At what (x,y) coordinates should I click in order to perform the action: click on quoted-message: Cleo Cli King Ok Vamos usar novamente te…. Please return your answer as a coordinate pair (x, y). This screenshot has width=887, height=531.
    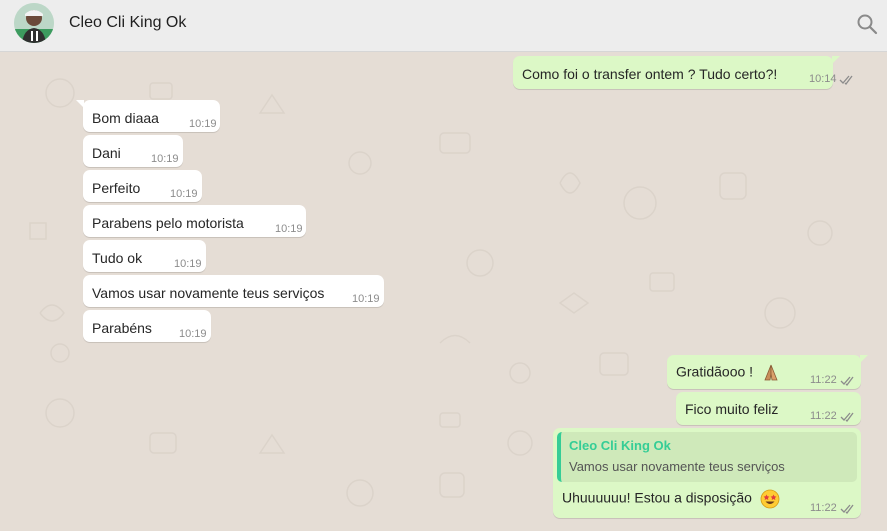
    Looking at the image, I should click on (707, 457).